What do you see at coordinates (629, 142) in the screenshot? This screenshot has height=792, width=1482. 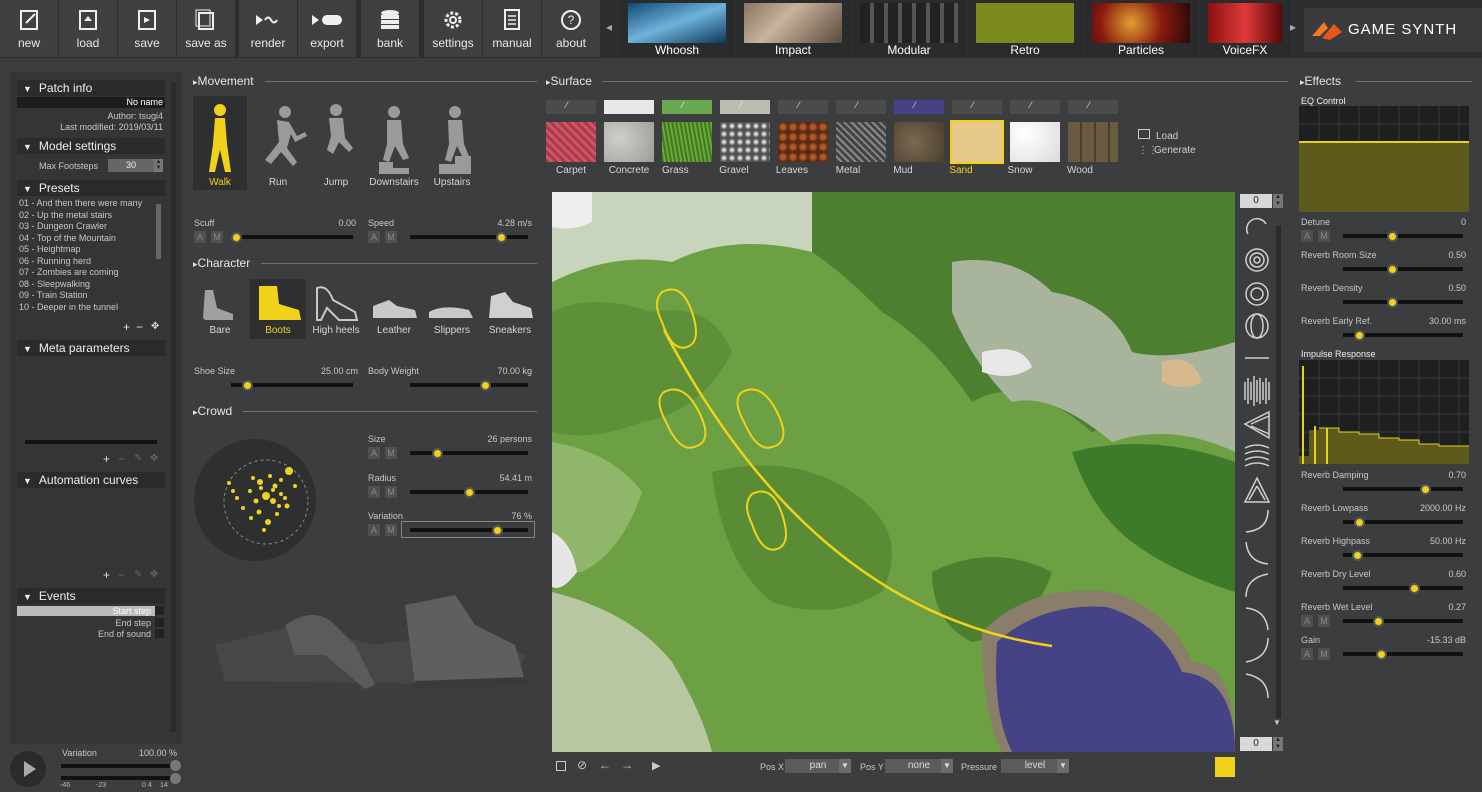 I see `concrete-swatch` at bounding box center [629, 142].